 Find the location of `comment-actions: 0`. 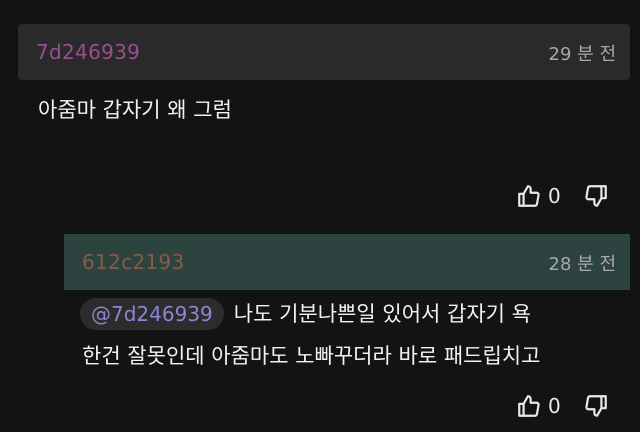

comment-actions: 0 is located at coordinates (562, 196).